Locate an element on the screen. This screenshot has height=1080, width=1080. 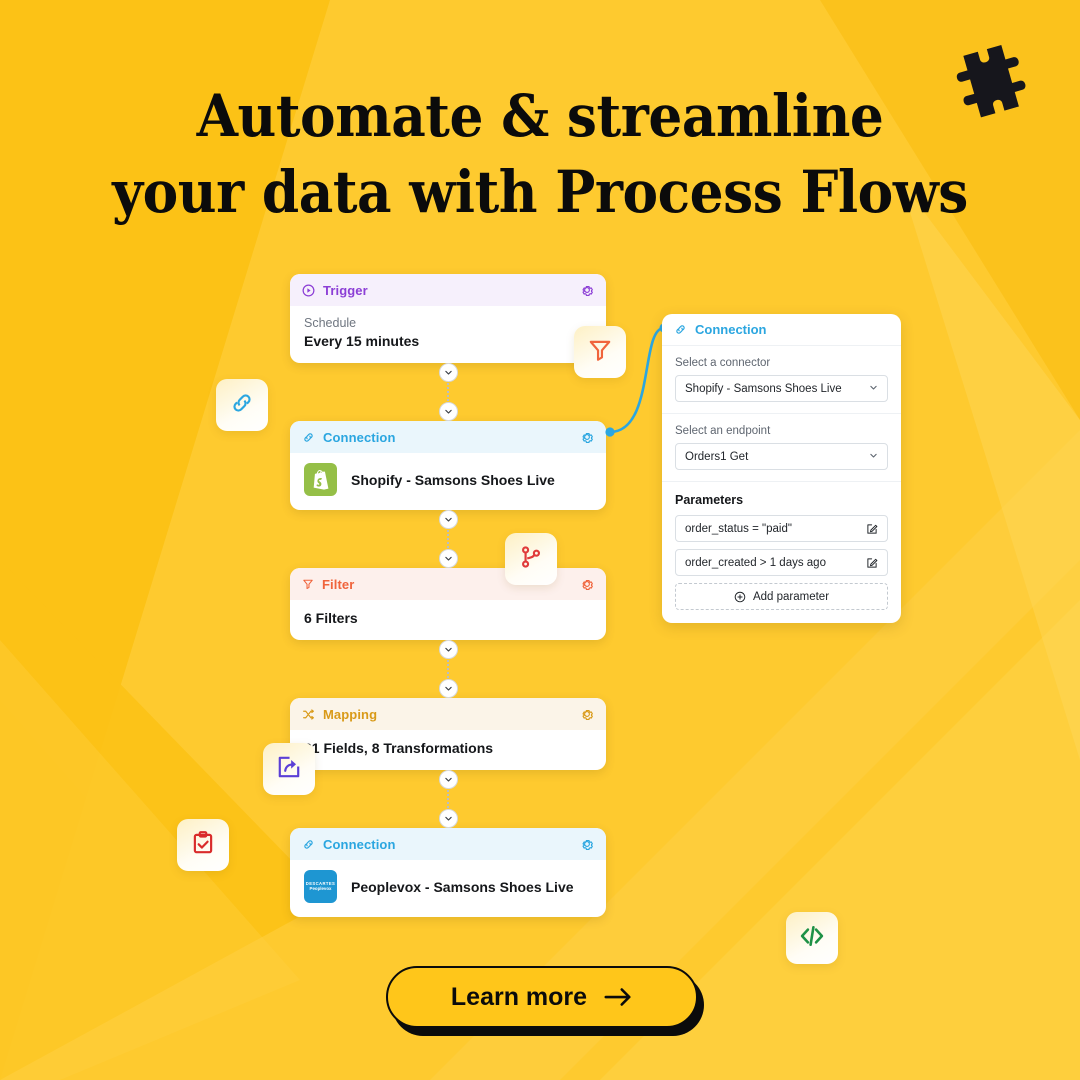
flow-card-header: Trigger is located at coordinates (448, 290).